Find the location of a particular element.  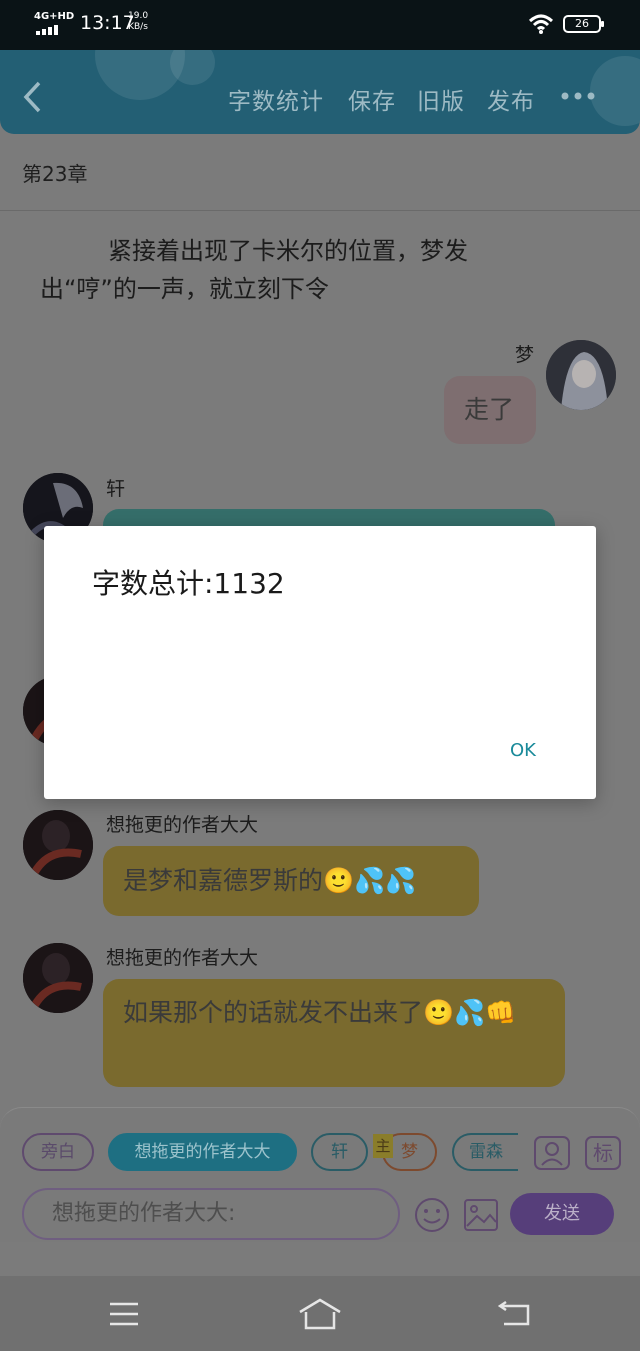

emoji-button is located at coordinates (432, 1217).